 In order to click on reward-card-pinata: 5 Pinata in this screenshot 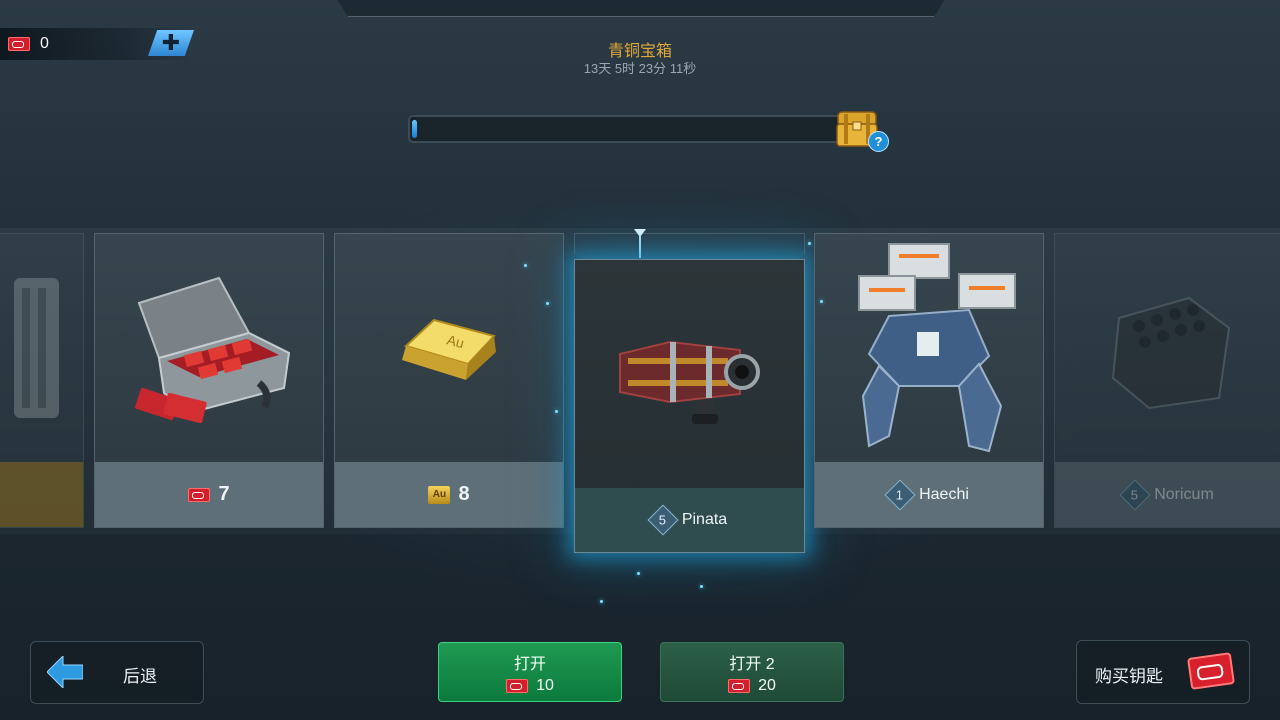, I will do `click(689, 406)`.